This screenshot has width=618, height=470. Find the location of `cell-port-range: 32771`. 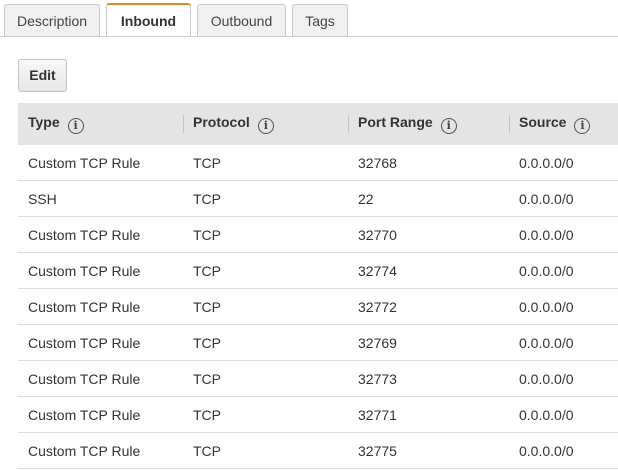

cell-port-range: 32771 is located at coordinates (428, 414).